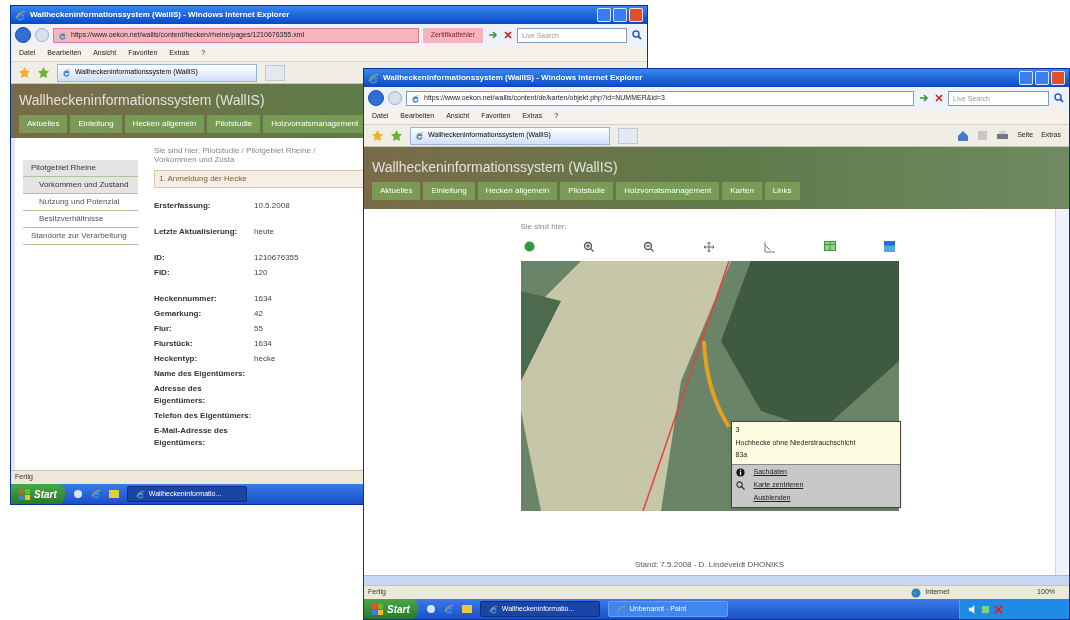  Describe the element at coordinates (178, 314) in the screenshot. I see `field-label: Gemarkung:` at that location.